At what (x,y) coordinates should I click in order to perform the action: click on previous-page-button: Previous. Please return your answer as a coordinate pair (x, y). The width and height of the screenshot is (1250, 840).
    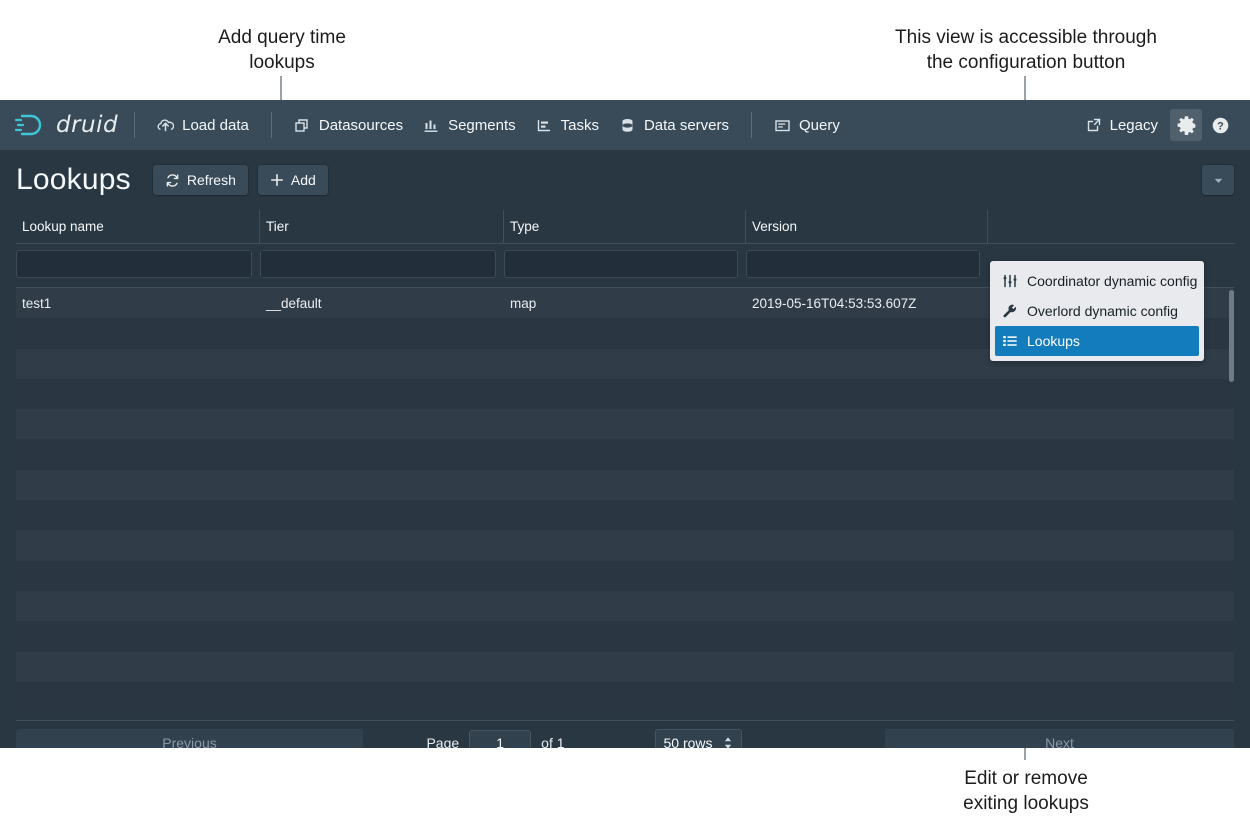
    Looking at the image, I should click on (189, 738).